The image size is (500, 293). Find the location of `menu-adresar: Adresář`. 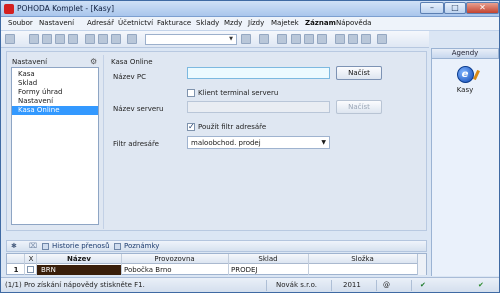

menu-adresar: Adresář is located at coordinates (100, 23).